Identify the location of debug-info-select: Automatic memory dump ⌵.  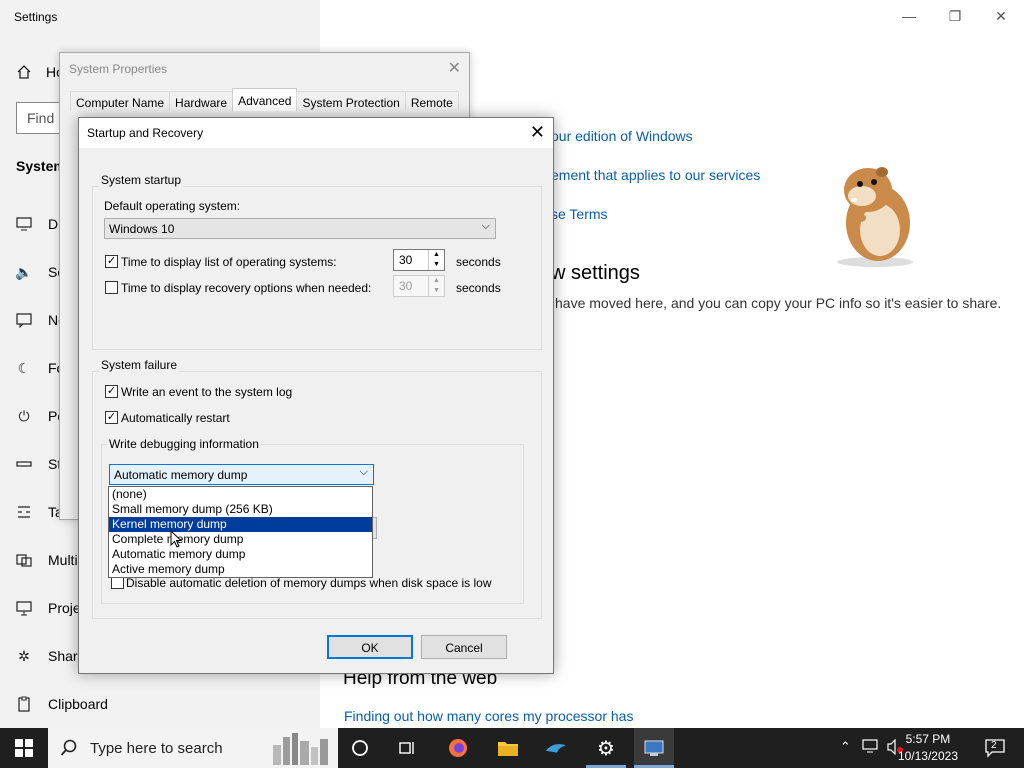
(241, 474).